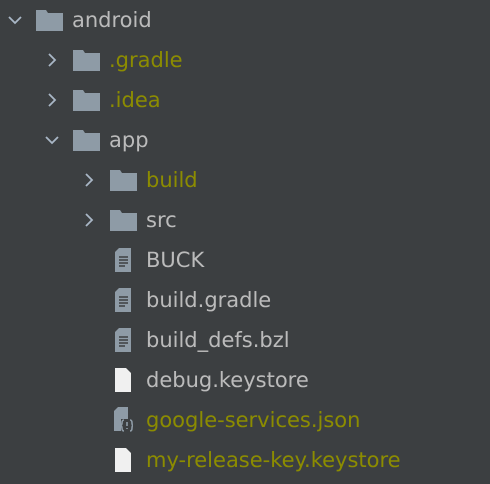 Image resolution: width=490 pixels, height=484 pixels. I want to click on json-file-icon, so click(123, 420).